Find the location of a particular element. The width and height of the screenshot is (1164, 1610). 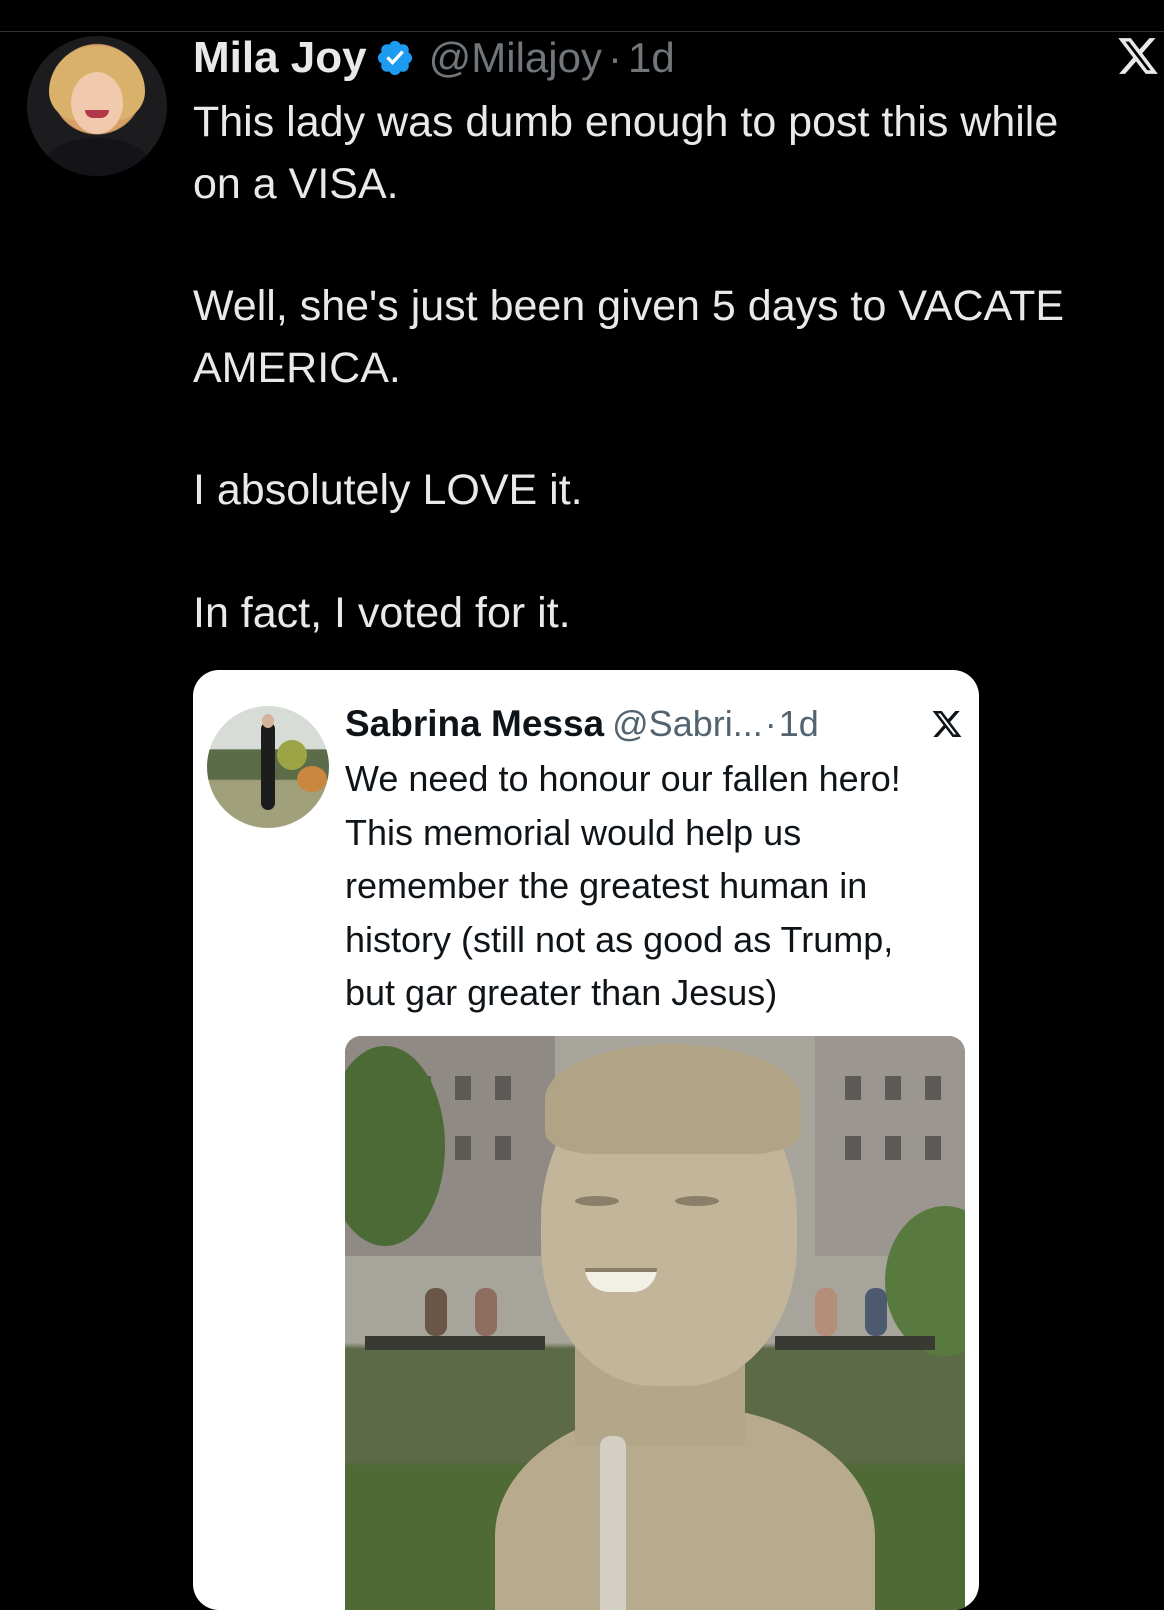

quoted-tweet-timestamp: 1d is located at coordinates (799, 724).